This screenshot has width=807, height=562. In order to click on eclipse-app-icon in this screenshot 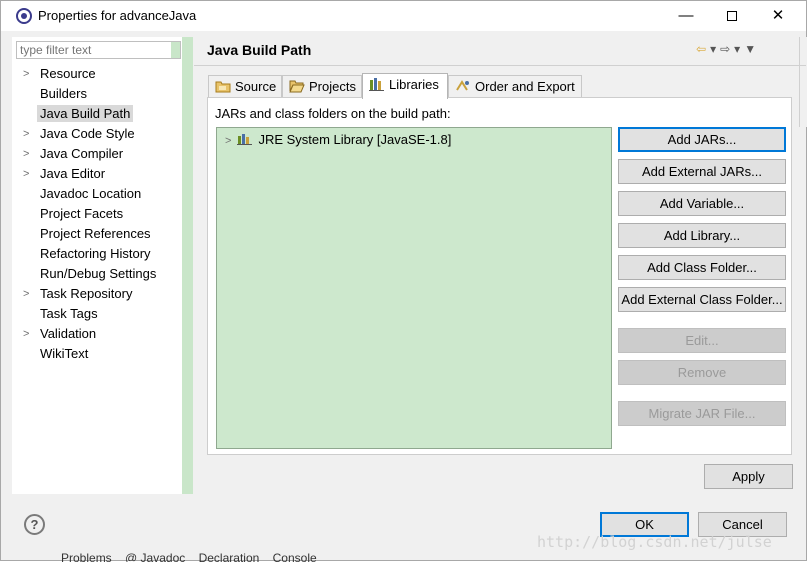, I will do `click(24, 16)`.